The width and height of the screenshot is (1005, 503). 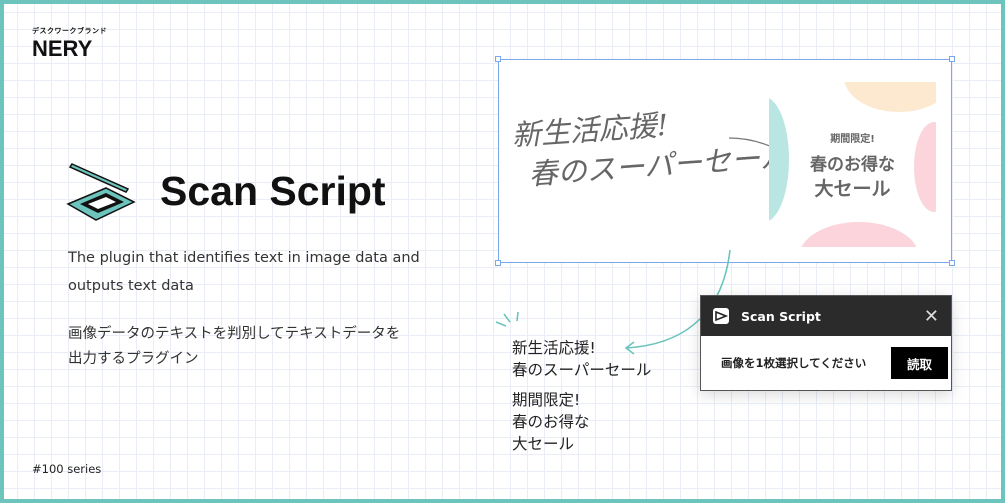 What do you see at coordinates (551, 422) in the screenshot?
I see `output-line: 春のお得な` at bounding box center [551, 422].